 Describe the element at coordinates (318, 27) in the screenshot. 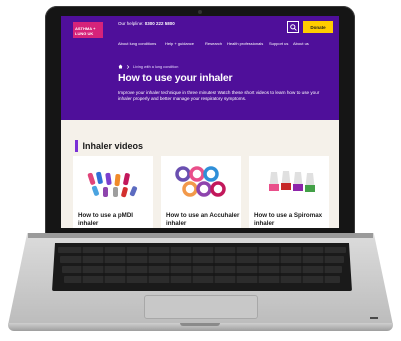

I see `donate-button: Donate` at that location.